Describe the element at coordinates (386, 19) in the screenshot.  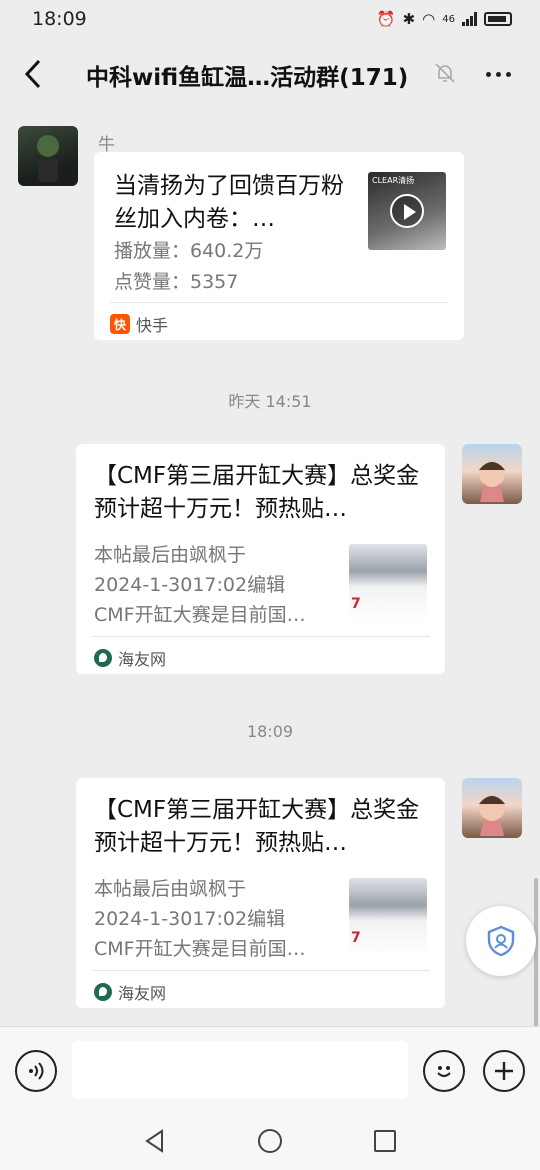
I see `alarm-icon: ⏰` at that location.